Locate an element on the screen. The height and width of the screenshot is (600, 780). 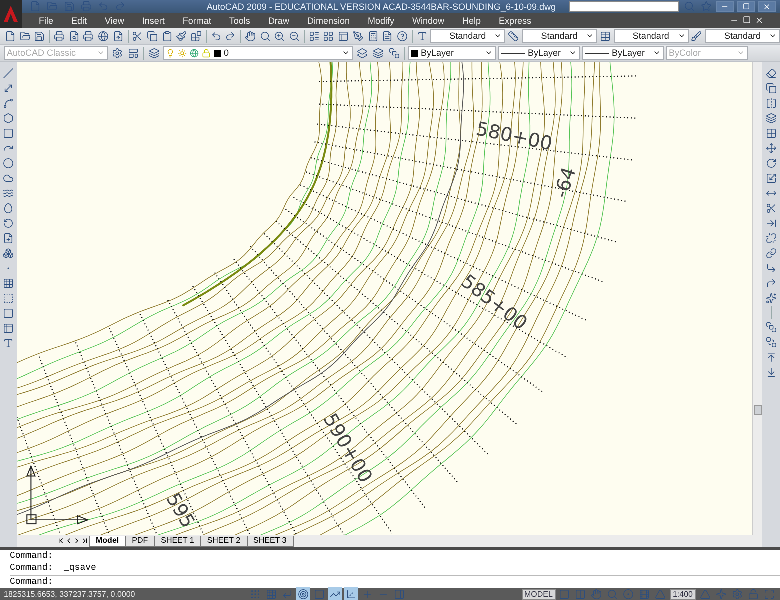
vertical-scrollbar is located at coordinates (757, 298).